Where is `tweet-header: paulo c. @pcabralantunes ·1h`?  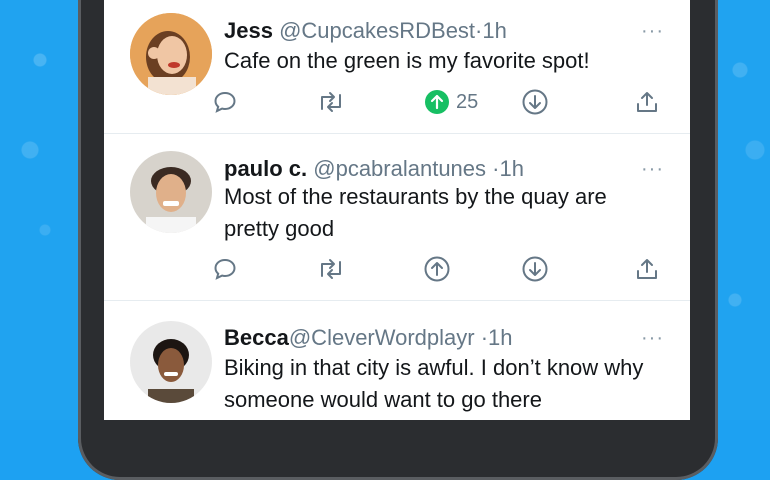 tweet-header: paulo c. @pcabralantunes ·1h is located at coordinates (374, 169).